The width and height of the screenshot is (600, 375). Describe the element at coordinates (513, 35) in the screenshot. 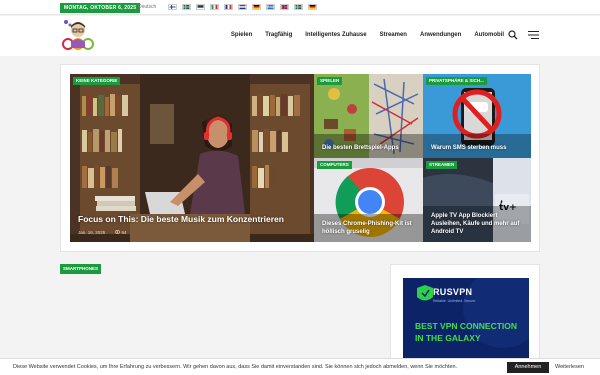

I see `search-icon` at that location.